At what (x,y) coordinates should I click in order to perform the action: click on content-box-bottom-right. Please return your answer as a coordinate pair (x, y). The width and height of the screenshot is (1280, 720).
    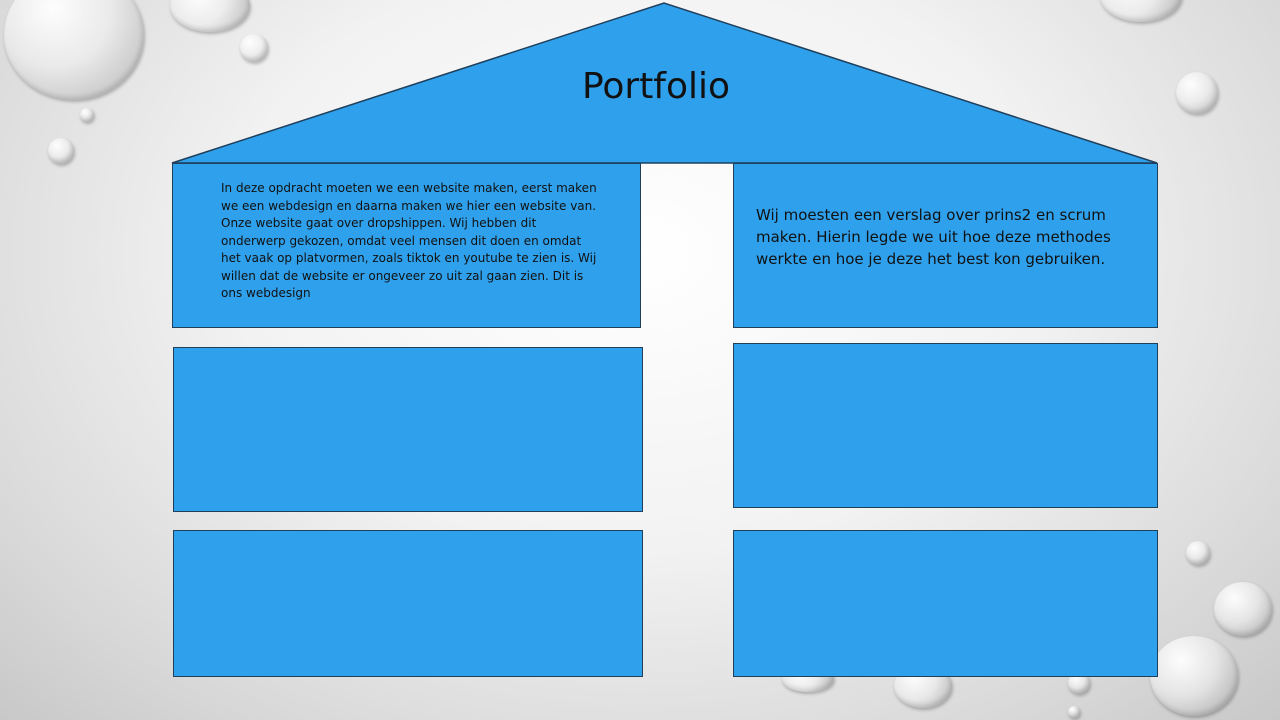
    Looking at the image, I should click on (945, 603).